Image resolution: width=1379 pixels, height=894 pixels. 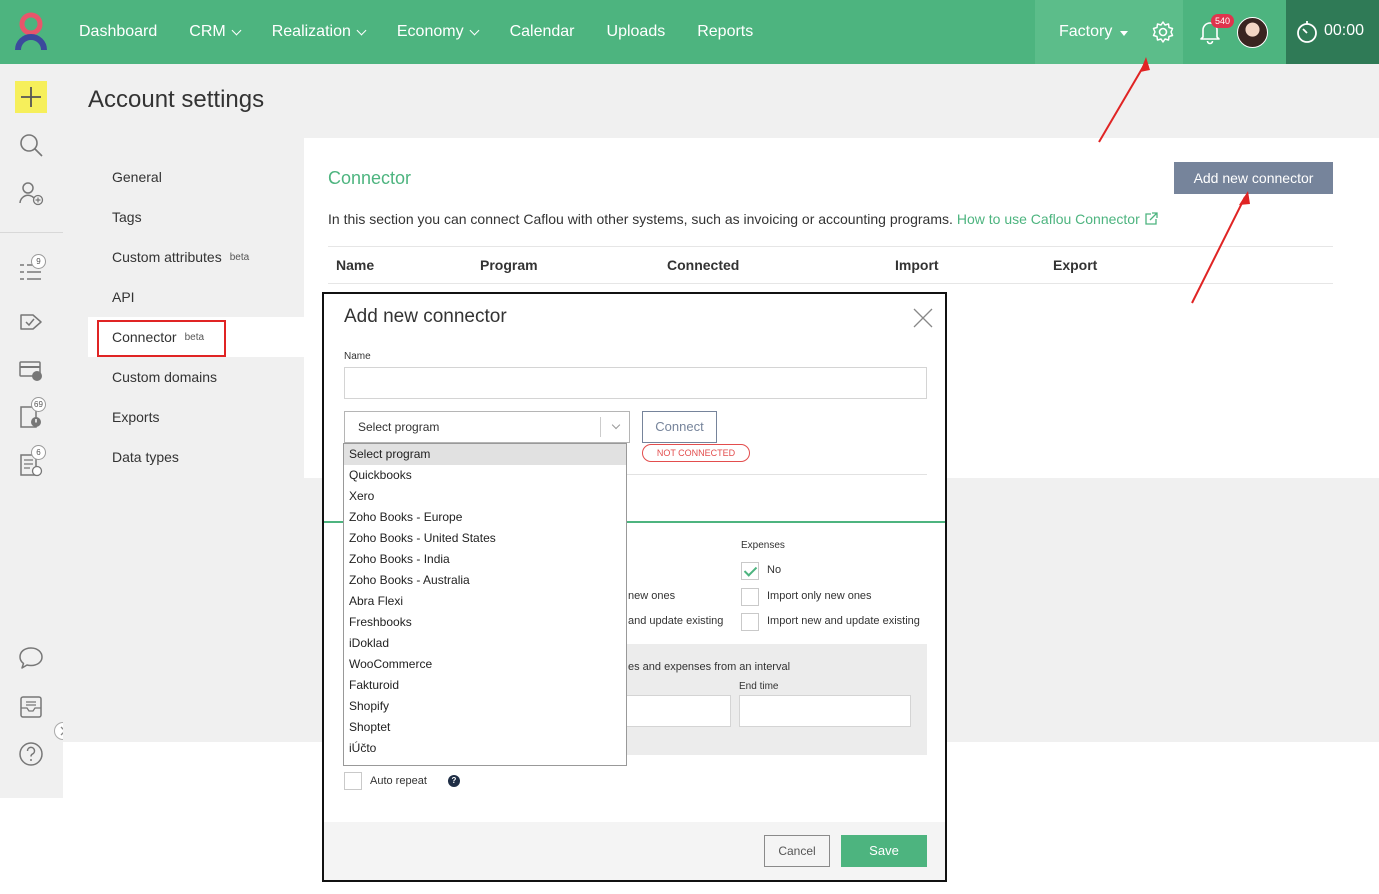 I want to click on program-option-iucto: iÚčto, so click(x=485, y=748).